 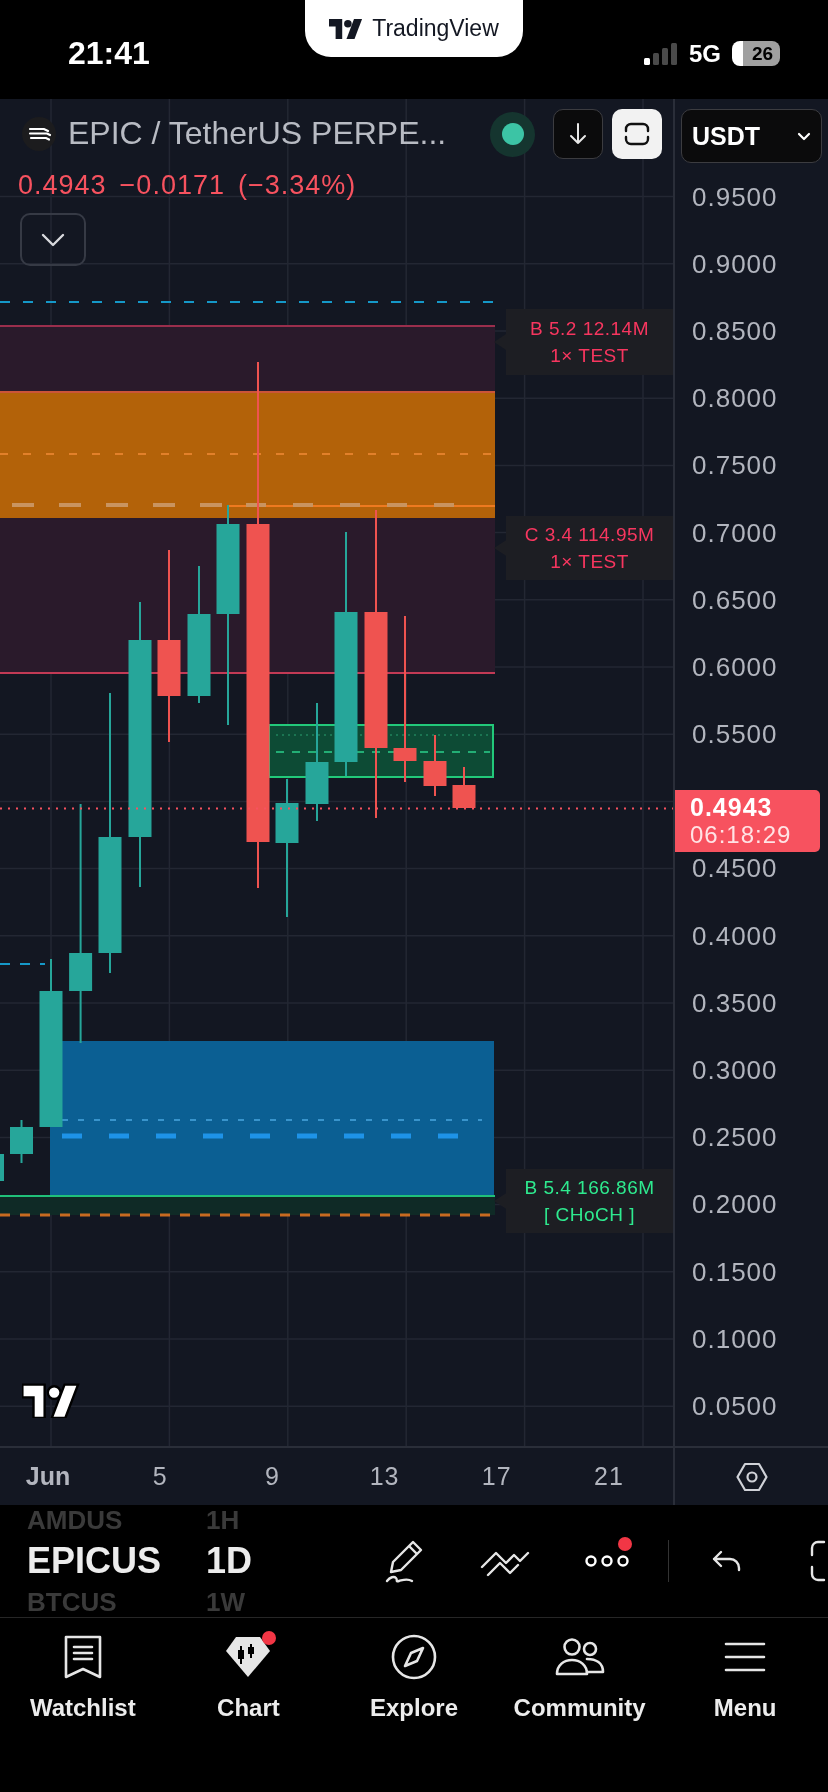 What do you see at coordinates (762, 53) in the screenshot?
I see `battery-level: 26` at bounding box center [762, 53].